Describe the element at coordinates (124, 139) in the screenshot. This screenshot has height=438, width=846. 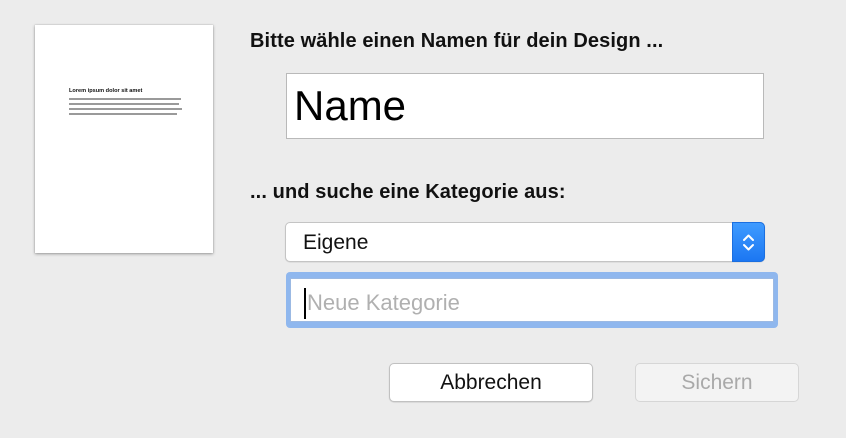
I see `document-preview: Lorem ipsum dolor sit amet` at that location.